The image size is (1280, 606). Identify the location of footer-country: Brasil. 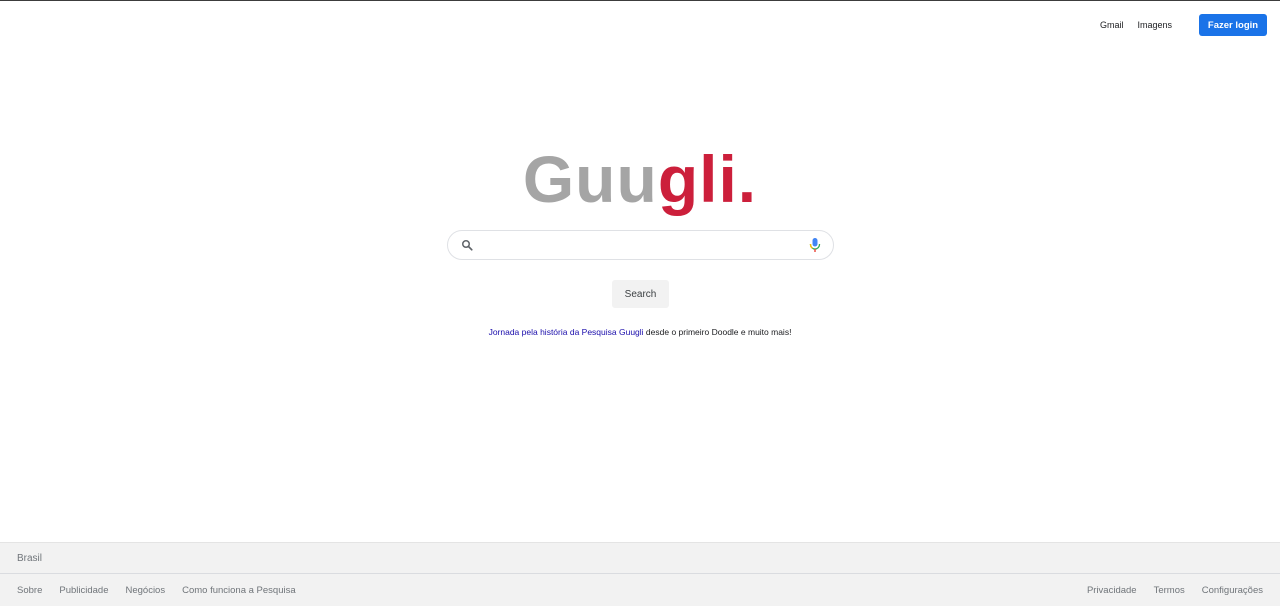
(30, 558).